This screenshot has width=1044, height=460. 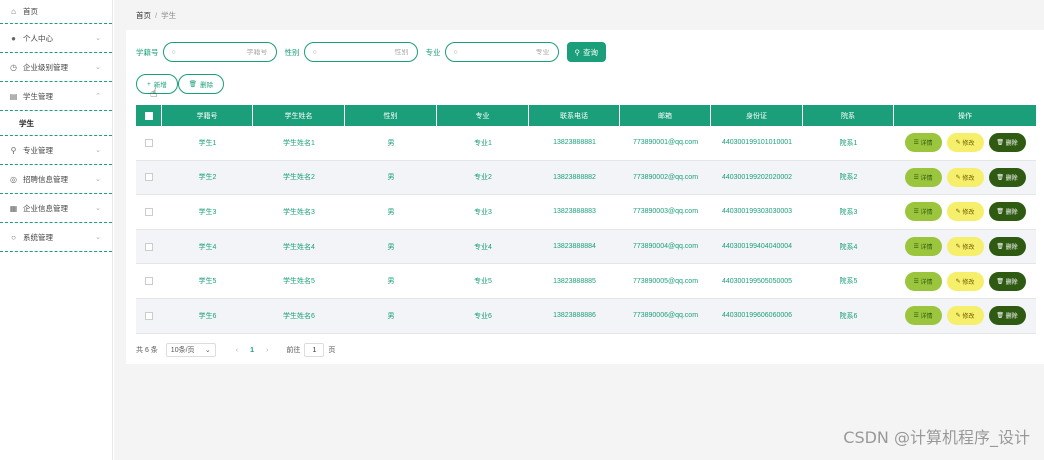 I want to click on email-cell: 773890003@qq.com, so click(x=665, y=212).